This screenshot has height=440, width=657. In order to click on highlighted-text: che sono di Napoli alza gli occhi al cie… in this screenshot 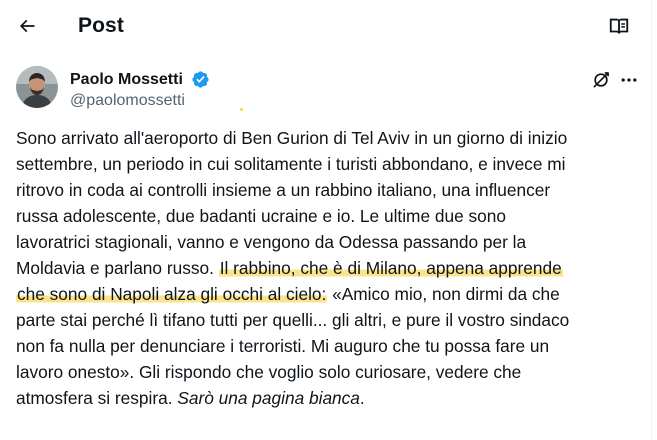, I will do `click(172, 294)`.